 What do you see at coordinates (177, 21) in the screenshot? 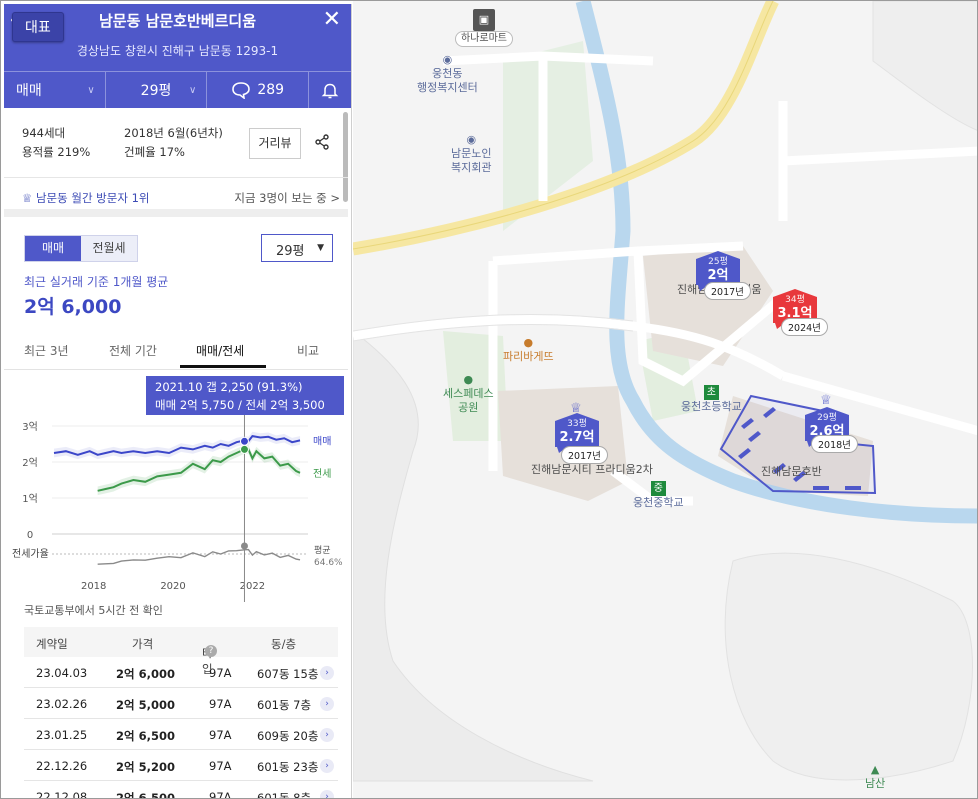
I see `complex-title: 남문동 남문호반베르디움` at bounding box center [177, 21].